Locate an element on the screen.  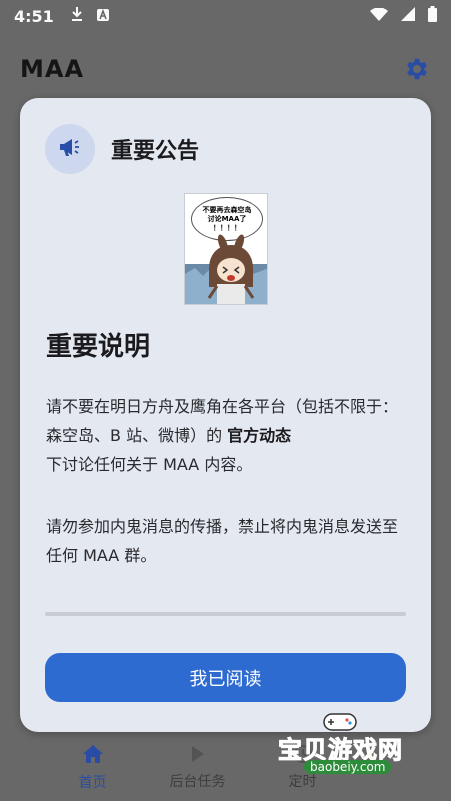
megaphone-icon is located at coordinates (70, 149).